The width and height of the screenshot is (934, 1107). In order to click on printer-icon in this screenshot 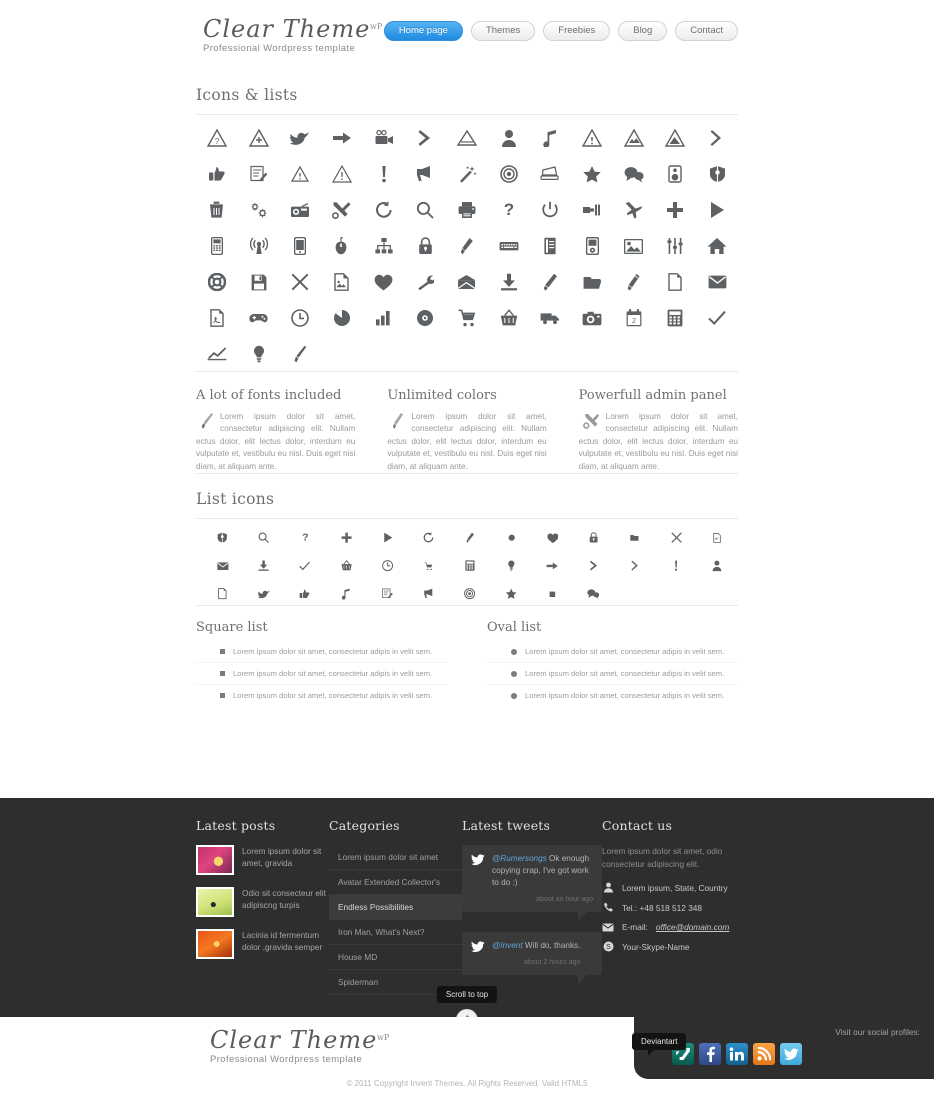, I will do `click(467, 210)`.